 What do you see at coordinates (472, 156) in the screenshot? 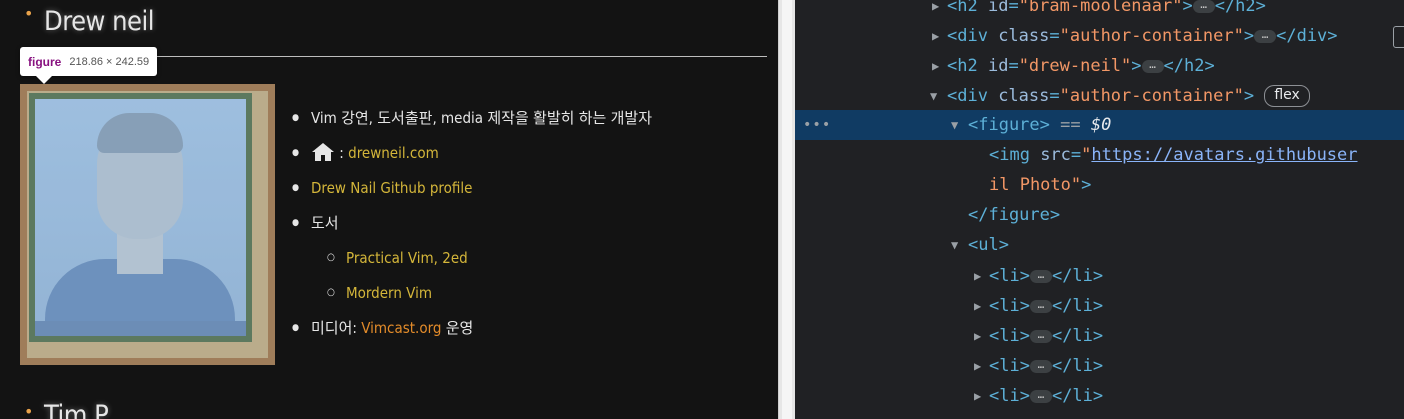
I see `list-item-home: : drewneil.com` at bounding box center [472, 156].